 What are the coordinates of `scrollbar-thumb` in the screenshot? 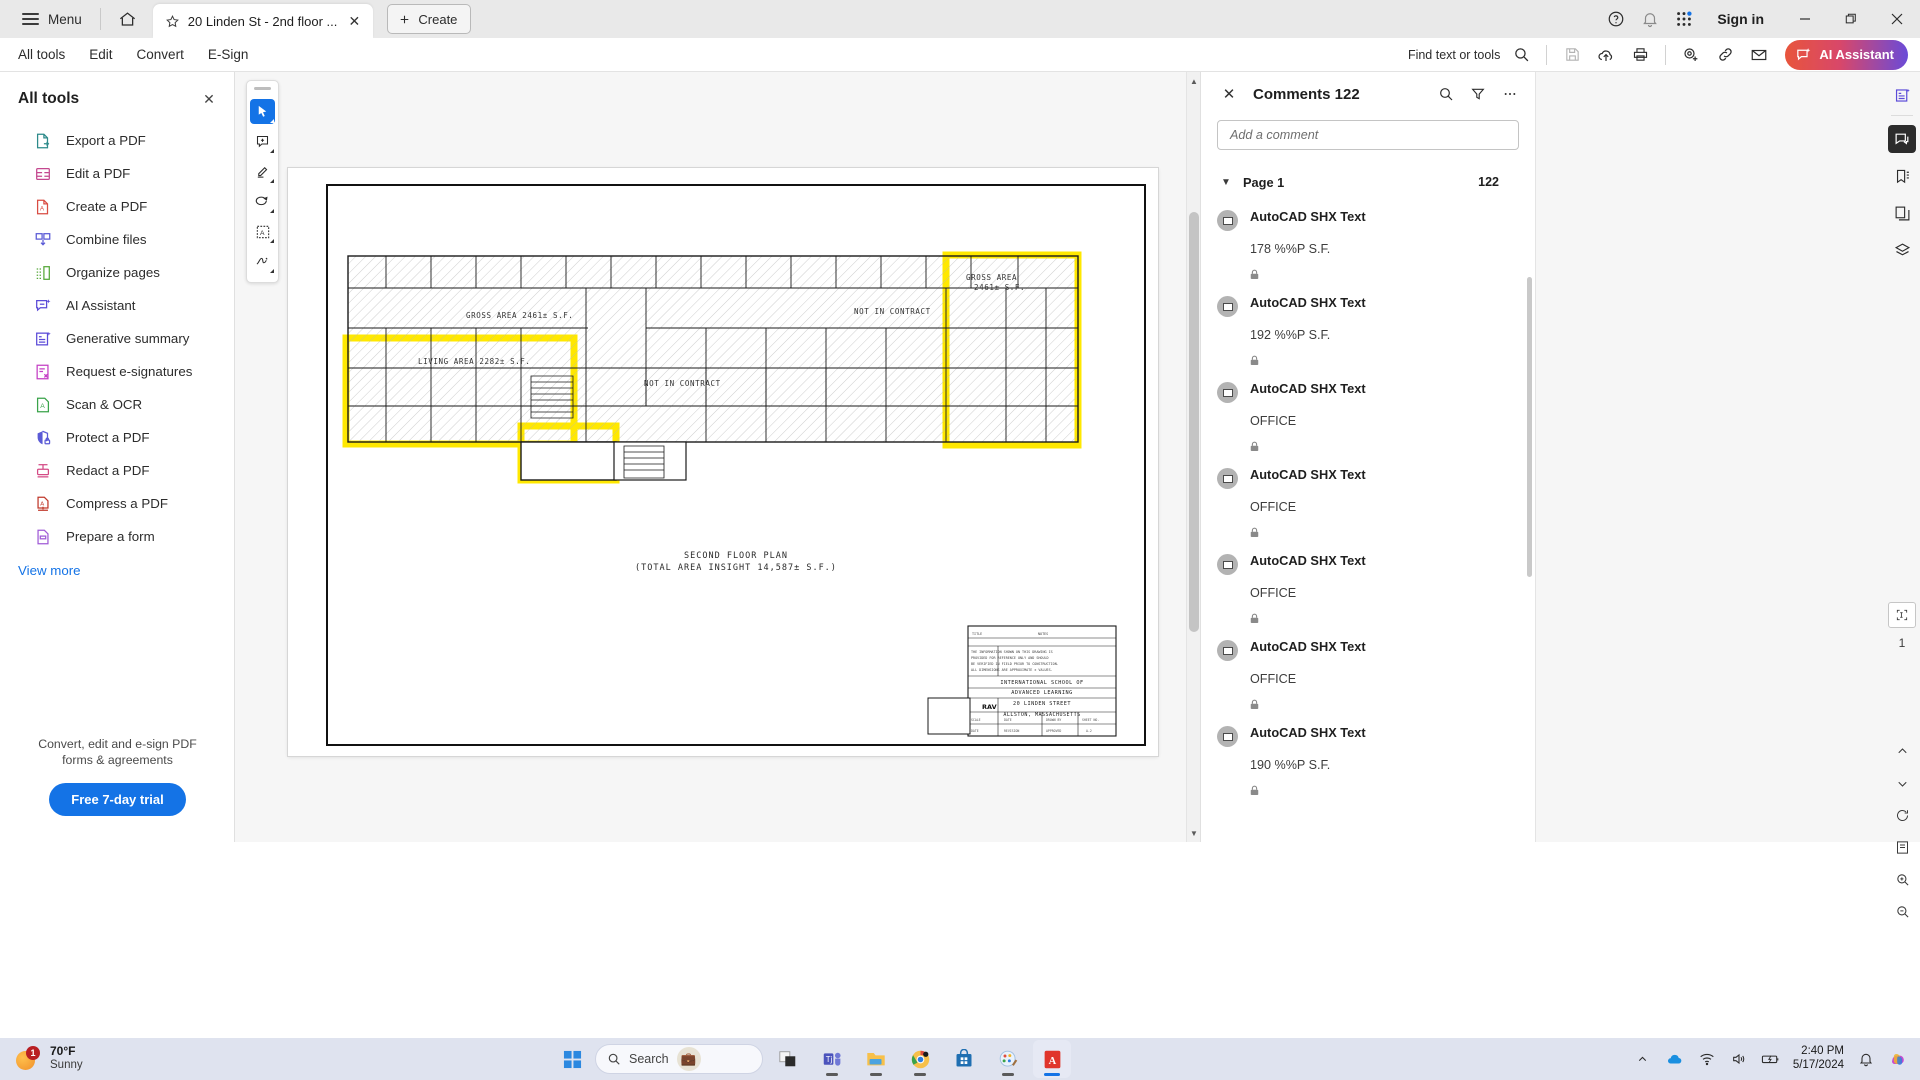 It's located at (1194, 422).